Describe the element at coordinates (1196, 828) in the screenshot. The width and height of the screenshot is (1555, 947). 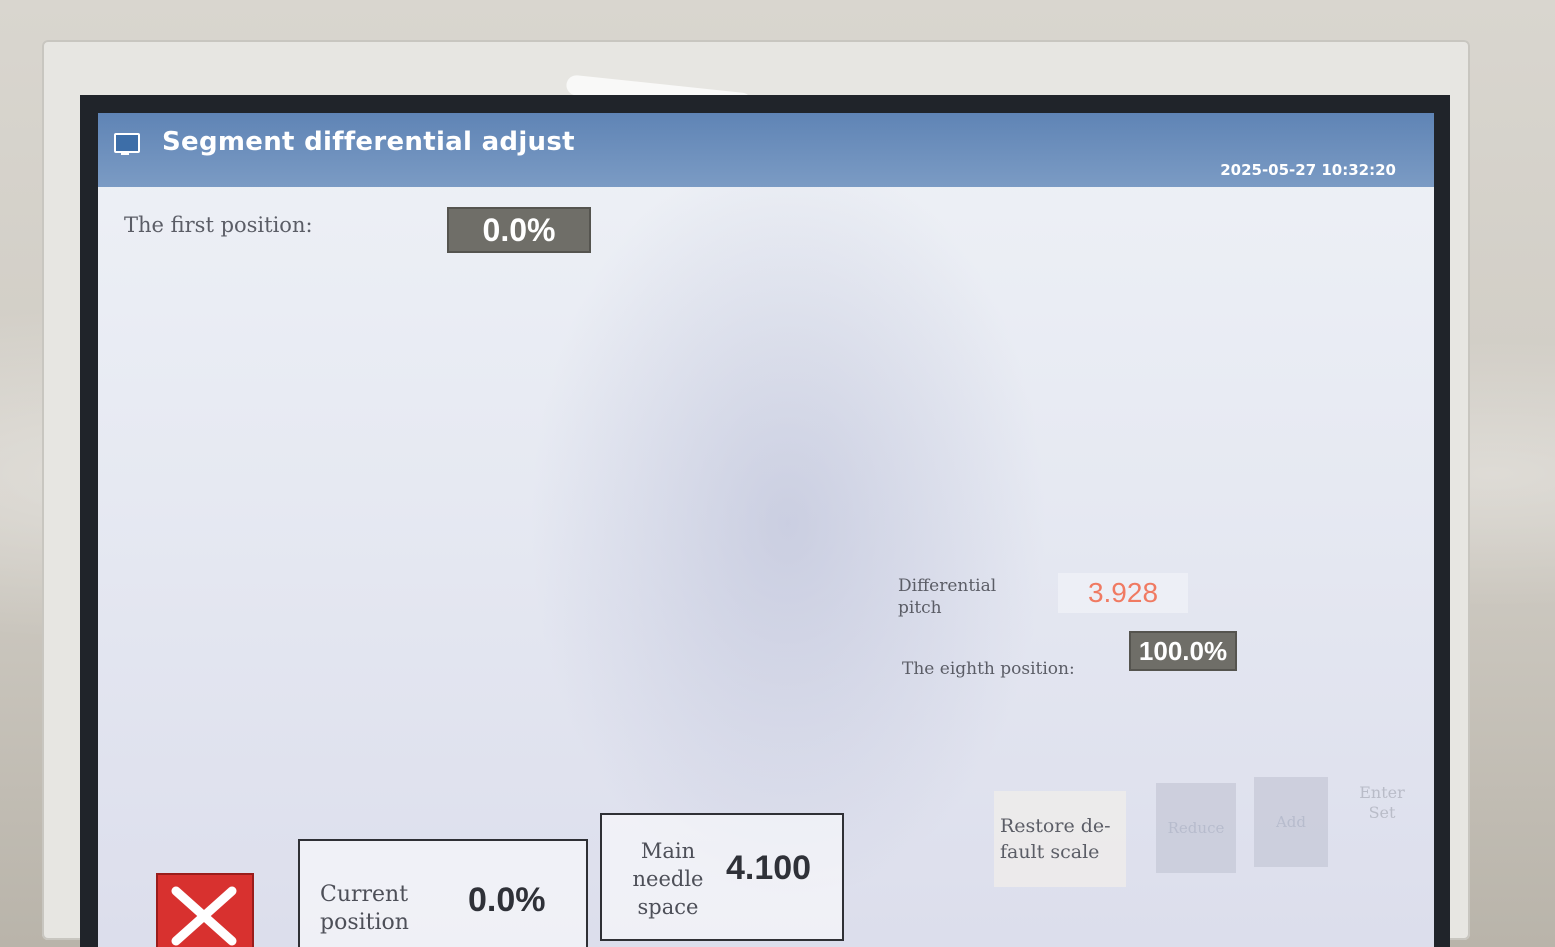
I see `reduce-button: Reduce` at that location.